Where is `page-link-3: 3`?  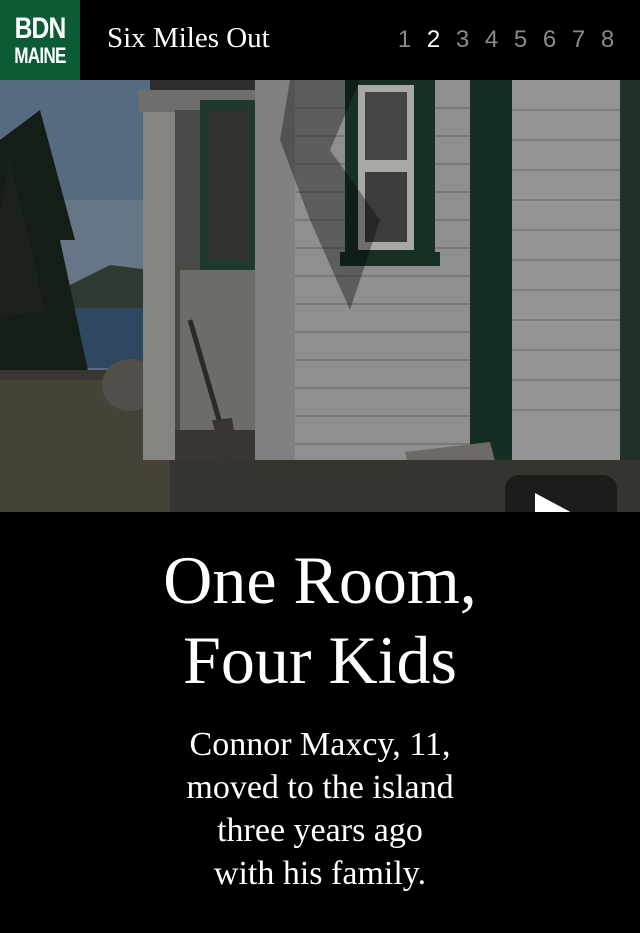 page-link-3: 3 is located at coordinates (462, 40).